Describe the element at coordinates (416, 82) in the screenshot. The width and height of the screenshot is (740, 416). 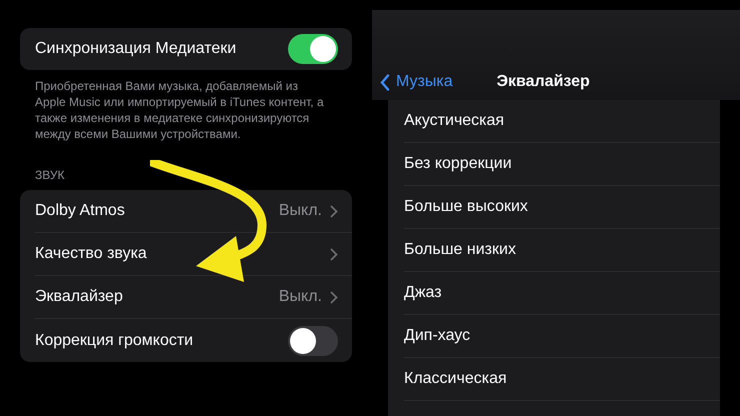
I see `back-button: Музыка` at that location.